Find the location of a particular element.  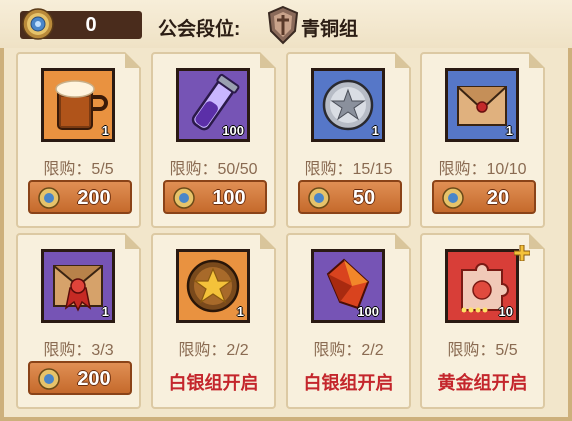

shop-item-card: 1 限购：2/2 白银组开启 is located at coordinates (213, 321).